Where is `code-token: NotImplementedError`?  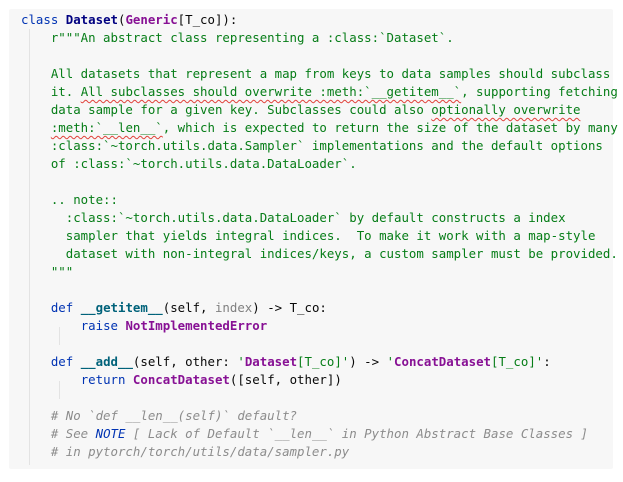
code-token: NotImplementedError is located at coordinates (196, 325).